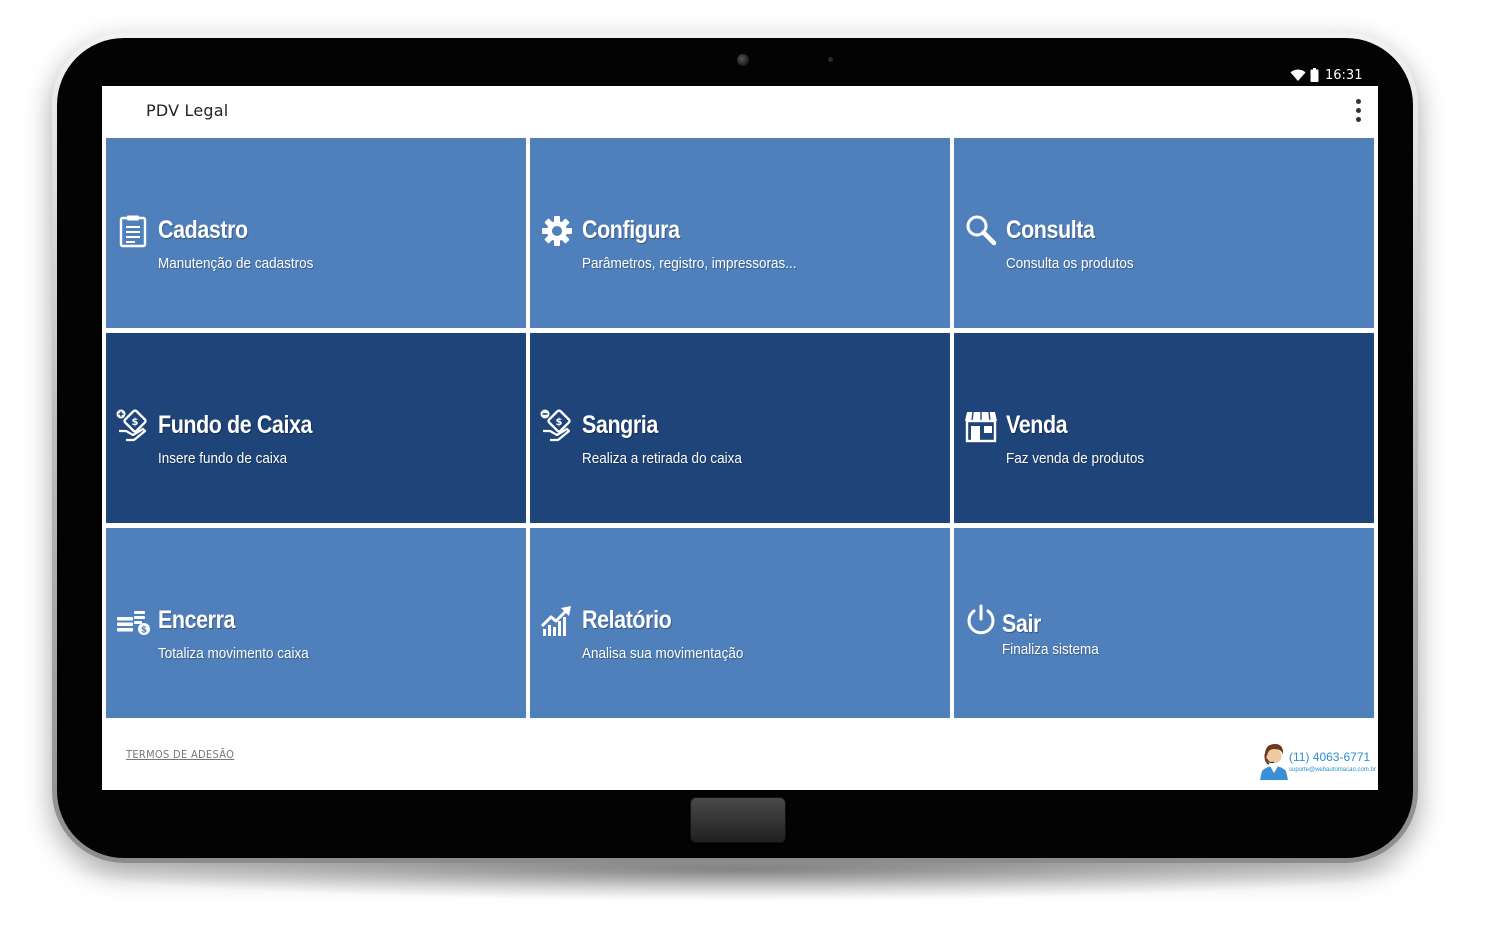 The image size is (1508, 935). Describe the element at coordinates (223, 458) in the screenshot. I see `tile-subtitle: Insere fundo de caixa` at that location.